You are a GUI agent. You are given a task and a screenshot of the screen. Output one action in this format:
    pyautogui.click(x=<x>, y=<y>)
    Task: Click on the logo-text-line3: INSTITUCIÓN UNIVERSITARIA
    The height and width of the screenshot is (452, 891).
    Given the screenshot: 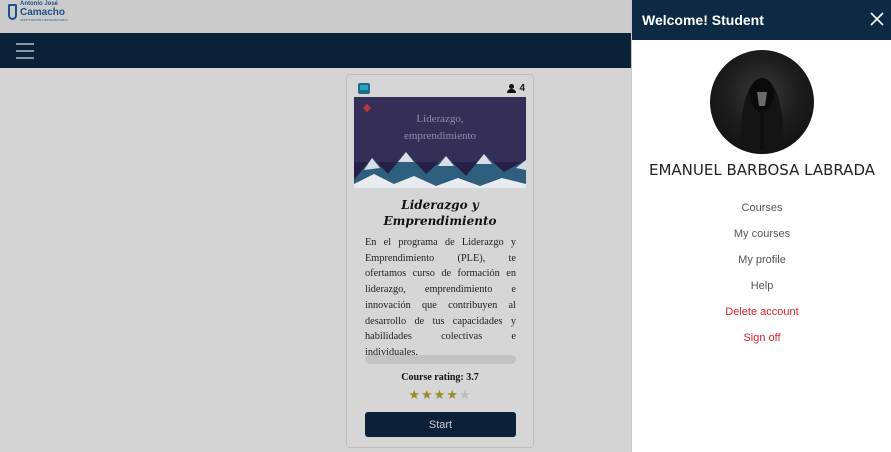 What is the action you would take?
    pyautogui.click(x=44, y=20)
    